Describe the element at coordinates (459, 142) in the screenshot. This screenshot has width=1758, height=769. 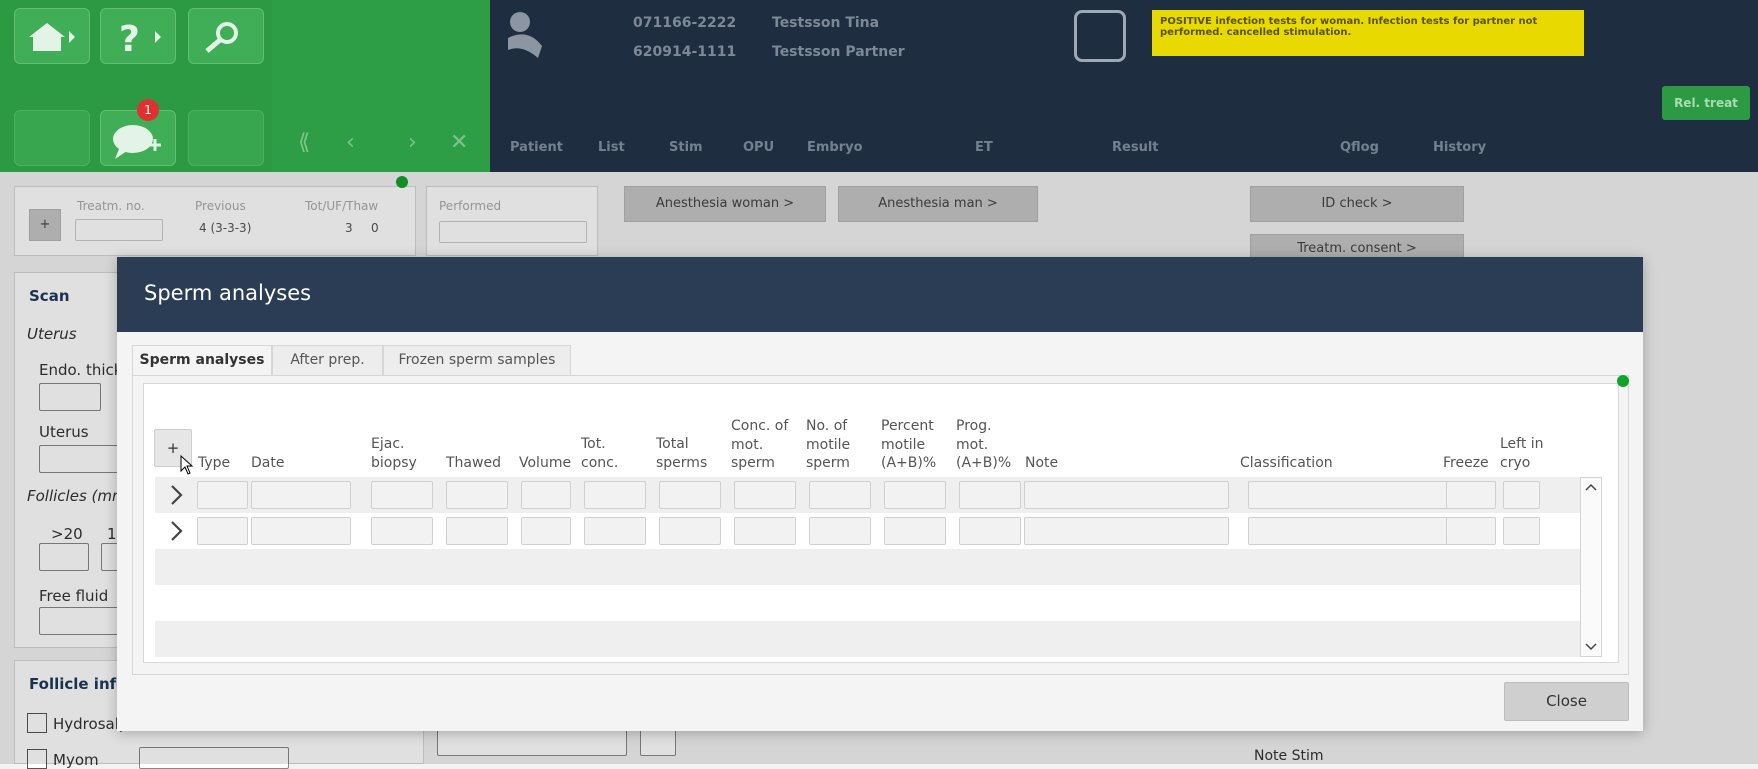
I see `close-record-icon: ✕` at that location.